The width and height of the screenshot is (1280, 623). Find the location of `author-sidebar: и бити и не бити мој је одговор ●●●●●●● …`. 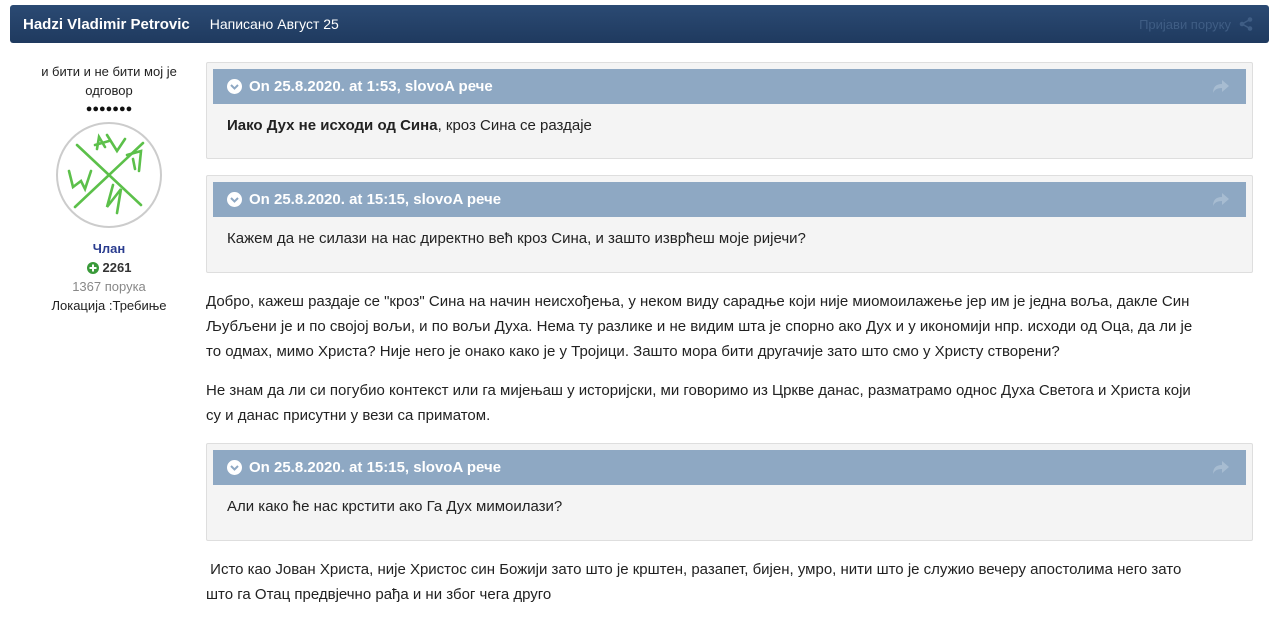

author-sidebar: и бити и не бити мој је одговор ●●●●●●● … is located at coordinates (109, 188).